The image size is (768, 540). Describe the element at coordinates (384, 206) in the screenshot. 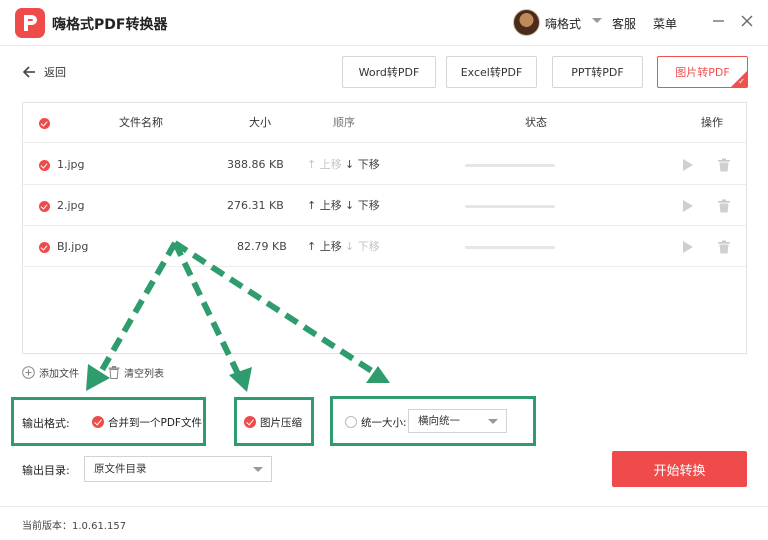

I see `table-row: 2.jpg 276.31 KB ↑ 上移 ↓ 下移` at that location.